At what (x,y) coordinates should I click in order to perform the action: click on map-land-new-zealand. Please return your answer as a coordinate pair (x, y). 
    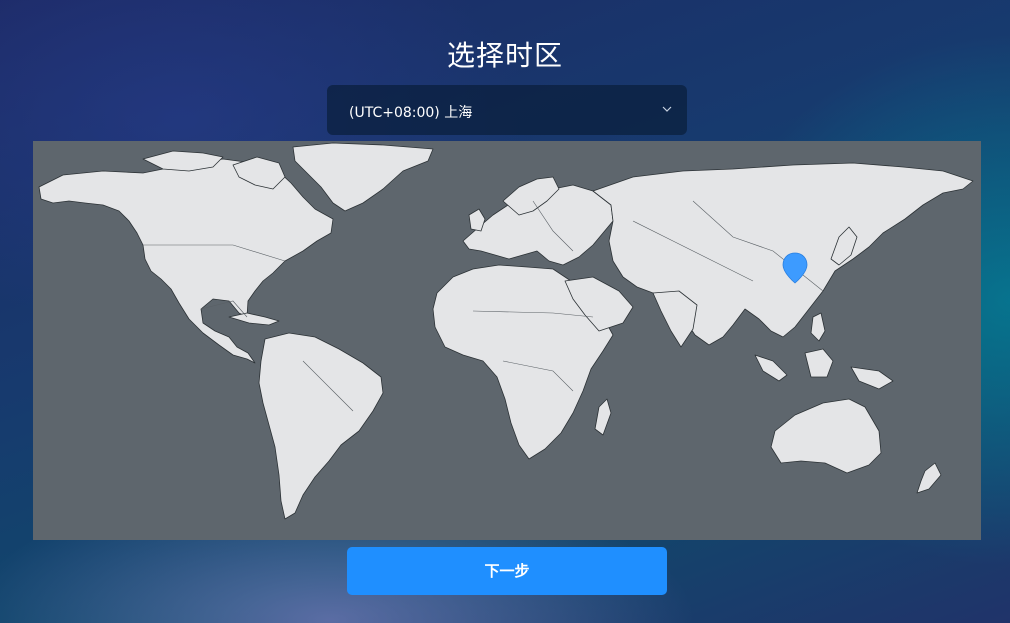
    Looking at the image, I should click on (929, 478).